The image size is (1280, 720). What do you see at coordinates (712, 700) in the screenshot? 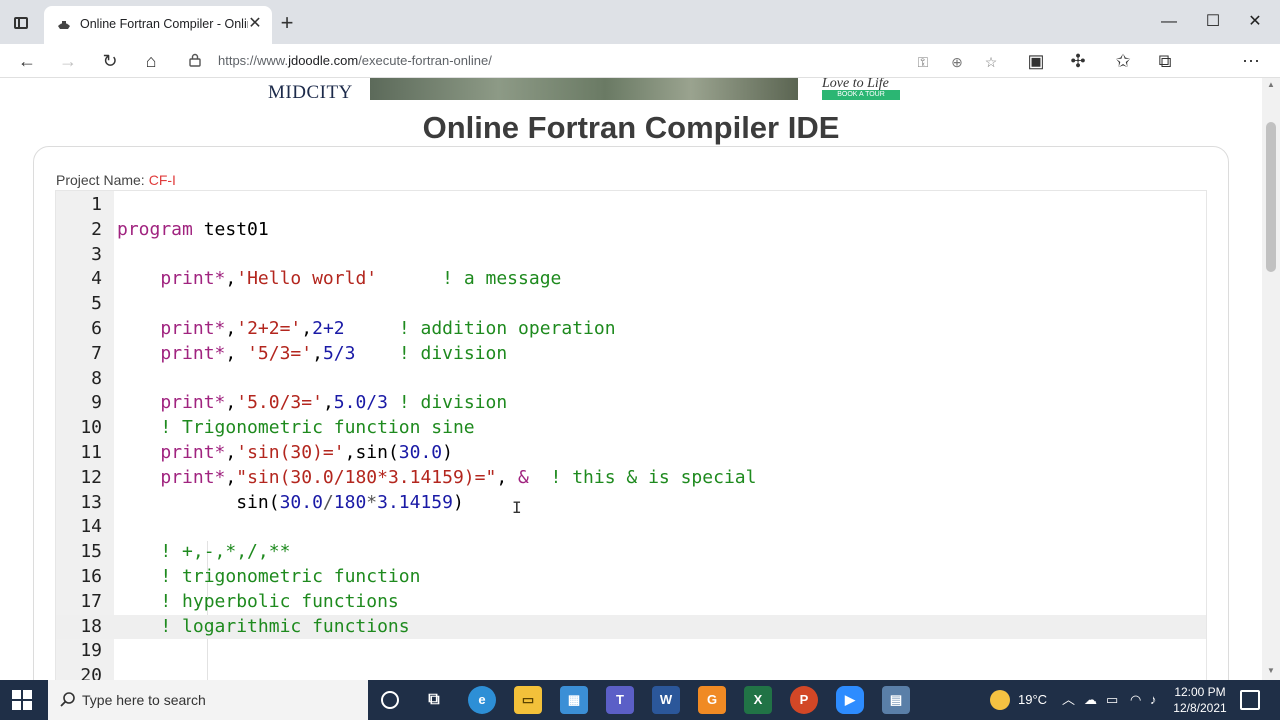
I see `g-app-icon: G` at bounding box center [712, 700].